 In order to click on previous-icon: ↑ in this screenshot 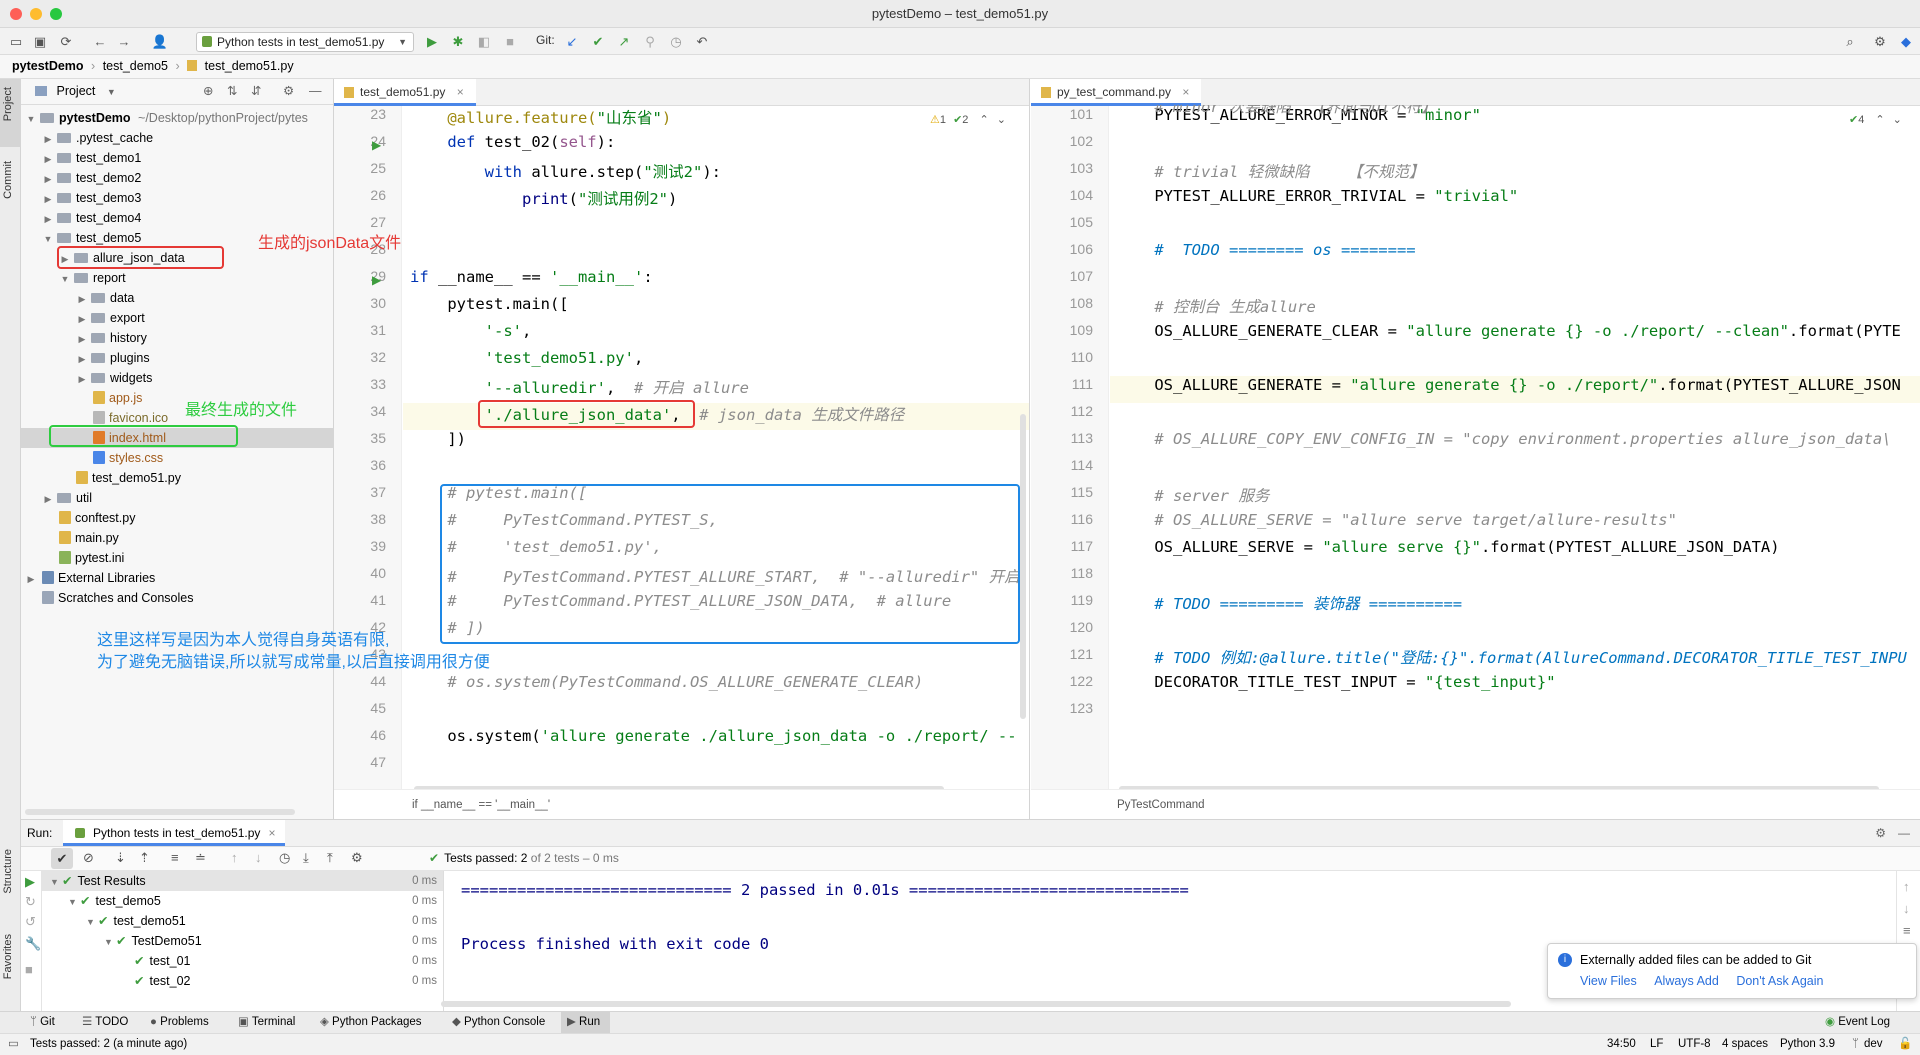, I will do `click(234, 857)`.